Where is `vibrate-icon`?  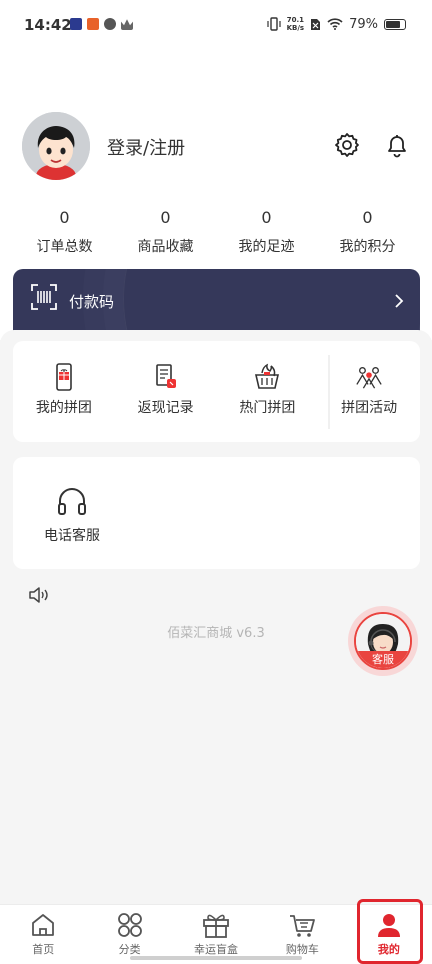
vibrate-icon is located at coordinates (274, 24).